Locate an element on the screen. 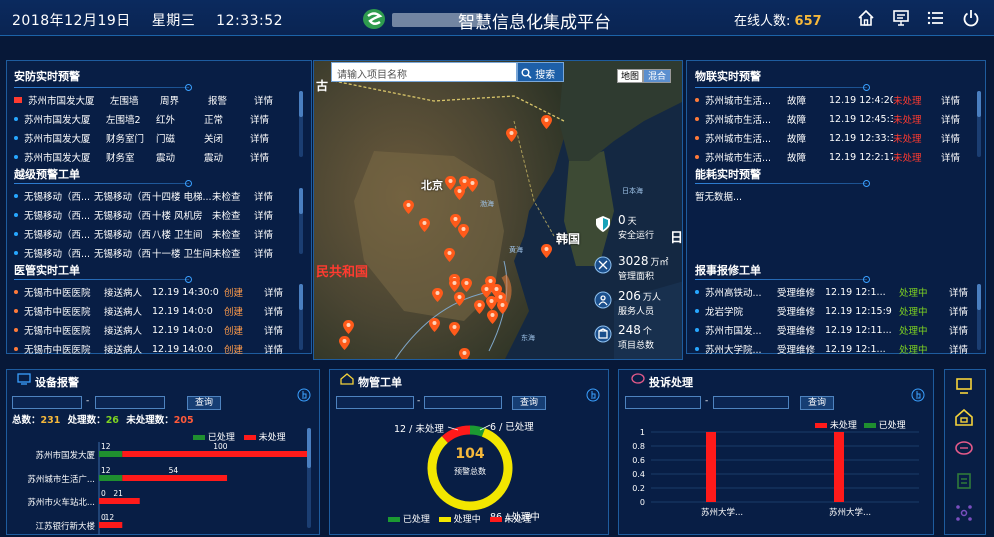  complaint-end-date is located at coordinates (751, 402).